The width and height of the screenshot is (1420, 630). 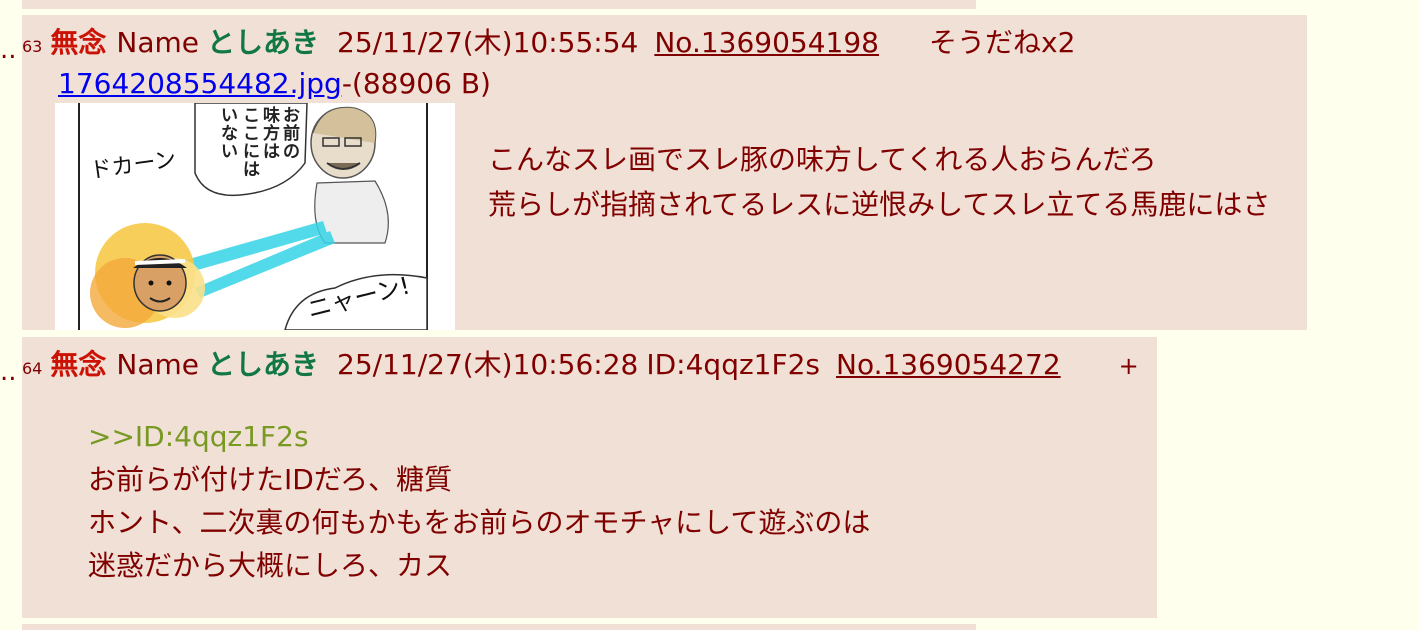 I want to click on file-info: 1764208554482.jpg-(88906 B), so click(x=274, y=83).